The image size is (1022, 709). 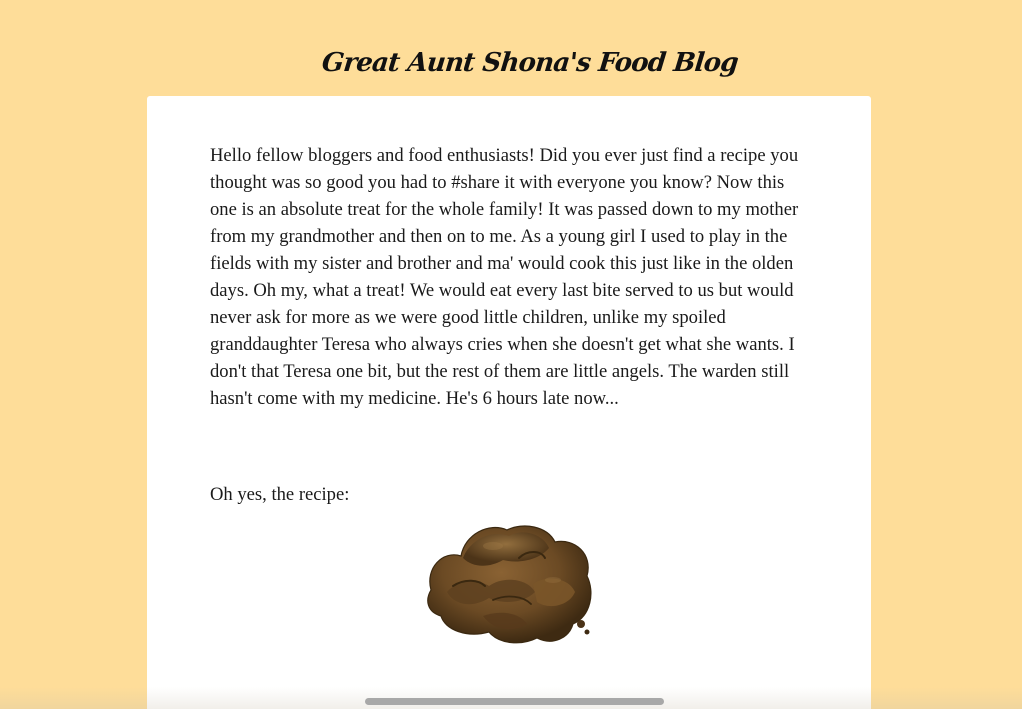 I want to click on recipe-intro-text: Oh yes, the recipe:, so click(x=280, y=494).